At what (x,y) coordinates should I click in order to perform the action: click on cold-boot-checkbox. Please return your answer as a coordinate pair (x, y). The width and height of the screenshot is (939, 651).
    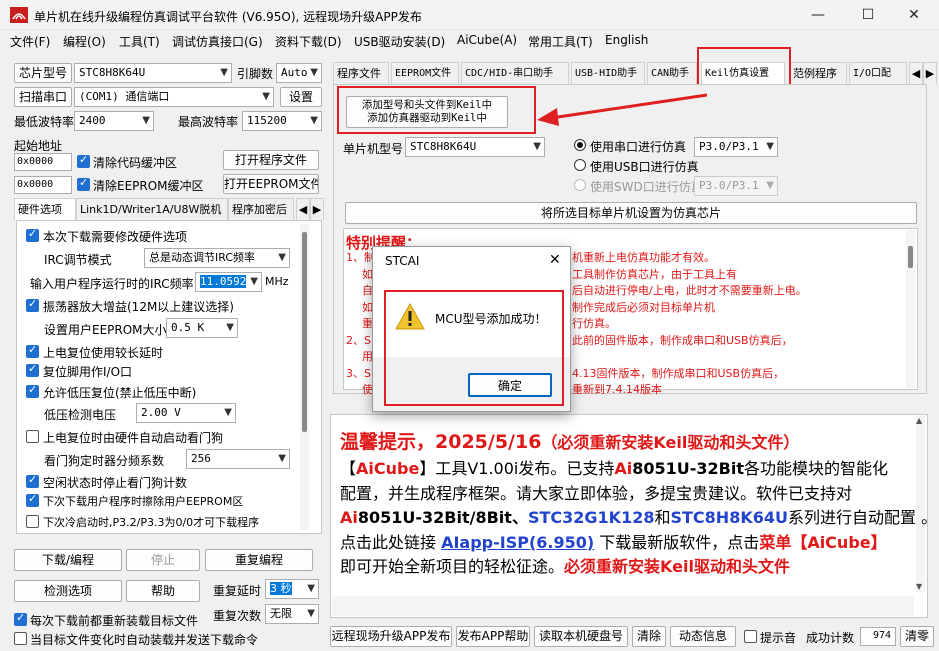
    Looking at the image, I should click on (32, 521).